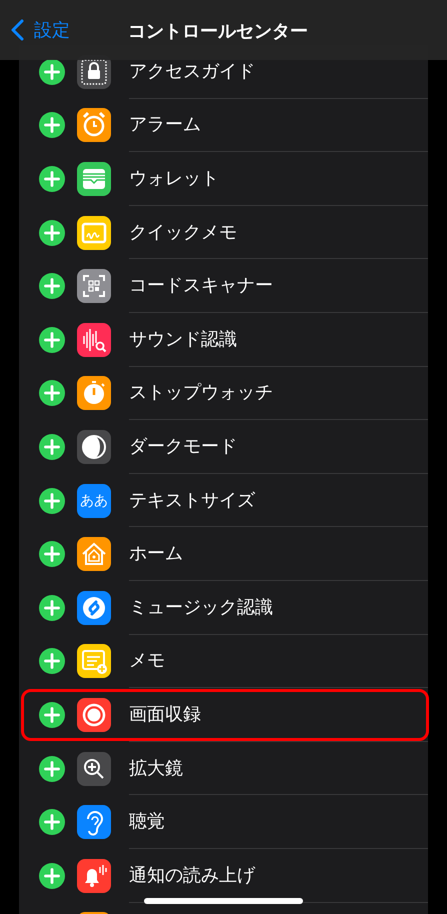 This screenshot has height=914, width=447. Describe the element at coordinates (147, 661) in the screenshot. I see `control-label: メモ` at that location.